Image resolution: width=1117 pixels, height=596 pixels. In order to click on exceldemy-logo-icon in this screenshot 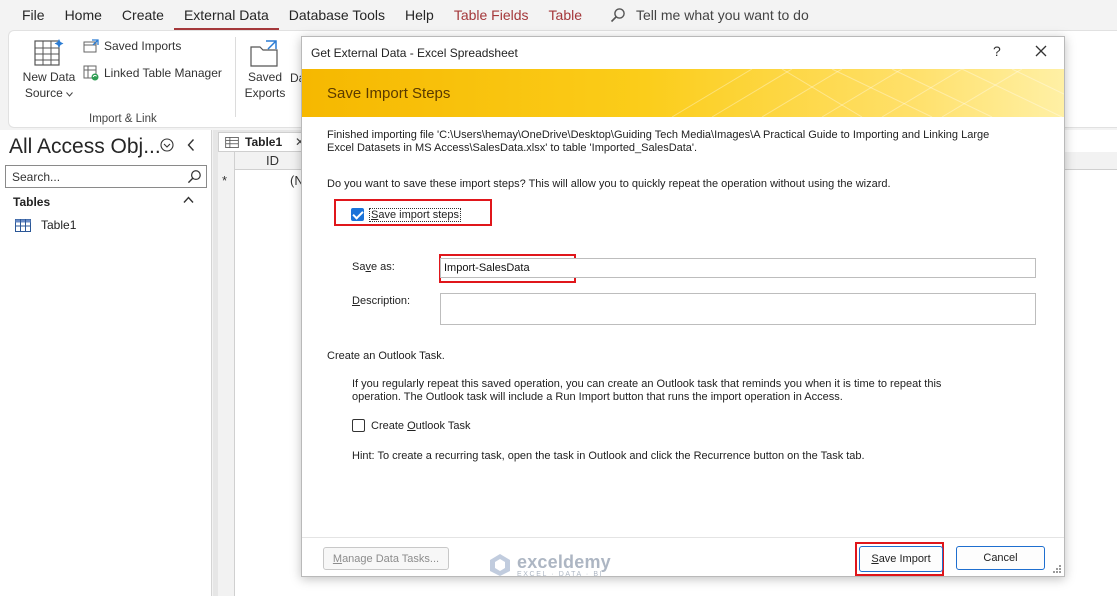, I will do `click(500, 565)`.